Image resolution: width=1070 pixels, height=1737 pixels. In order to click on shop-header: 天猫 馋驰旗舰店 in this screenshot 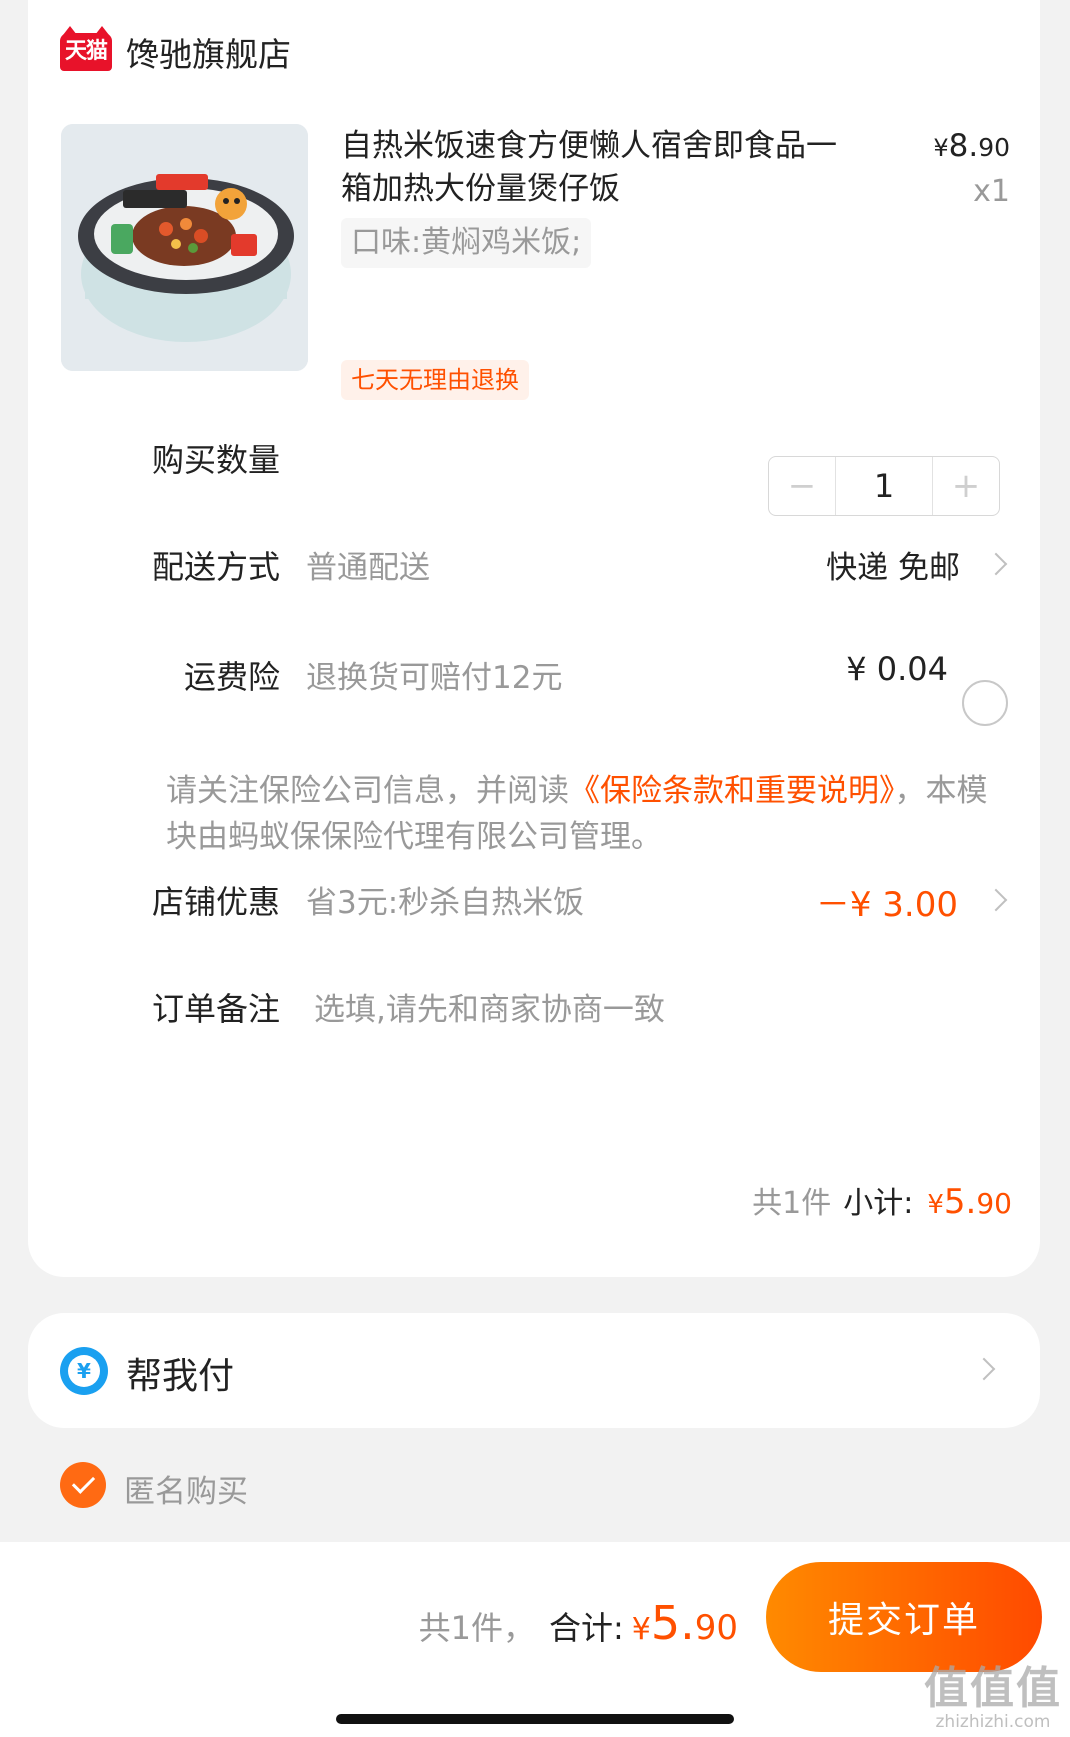, I will do `click(175, 51)`.